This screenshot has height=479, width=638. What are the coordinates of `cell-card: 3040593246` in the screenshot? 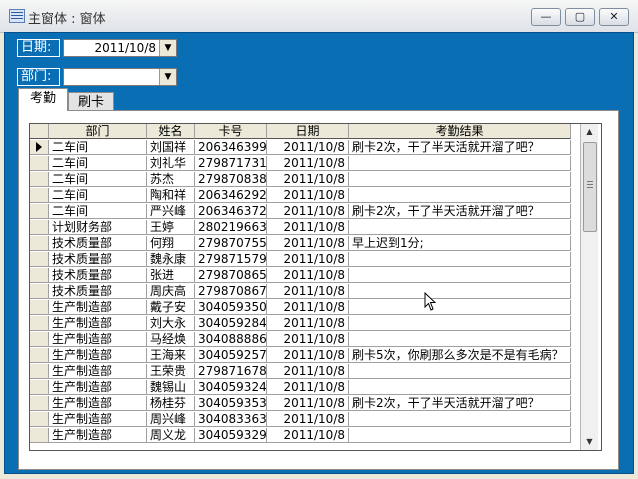 It's located at (231, 387).